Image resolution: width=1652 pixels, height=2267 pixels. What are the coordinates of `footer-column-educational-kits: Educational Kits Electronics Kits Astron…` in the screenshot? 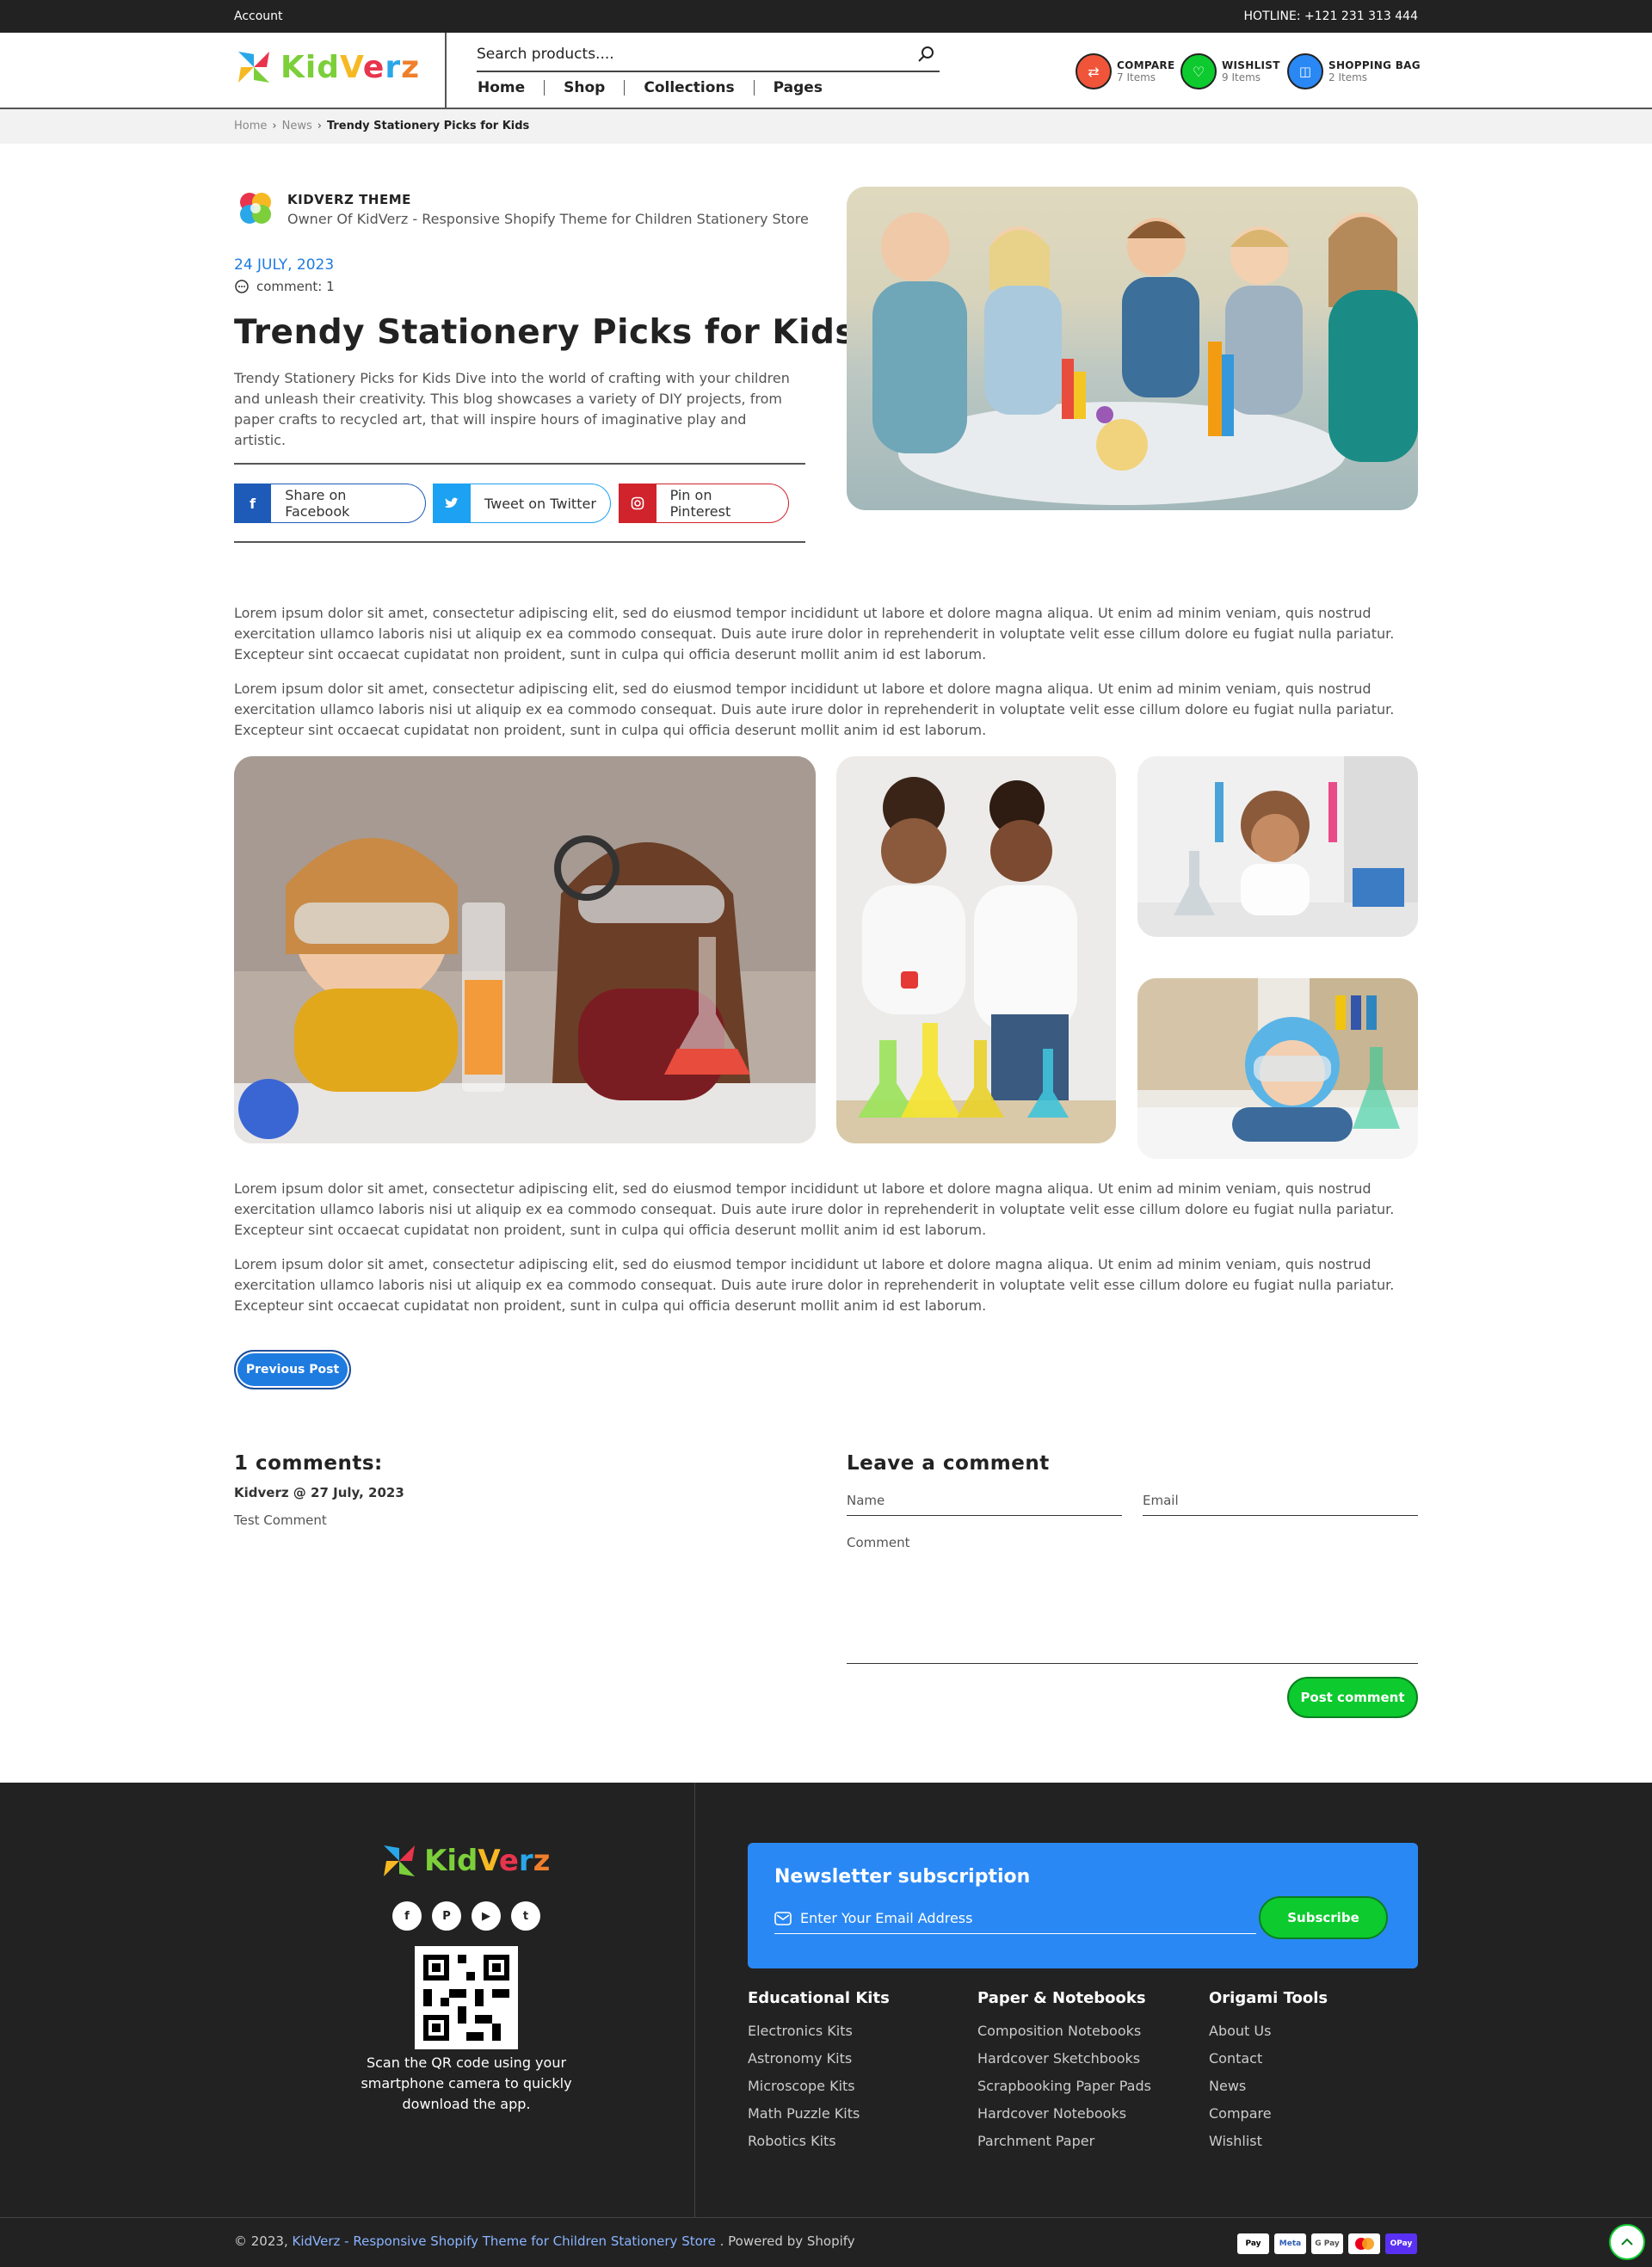 It's located at (819, 2074).